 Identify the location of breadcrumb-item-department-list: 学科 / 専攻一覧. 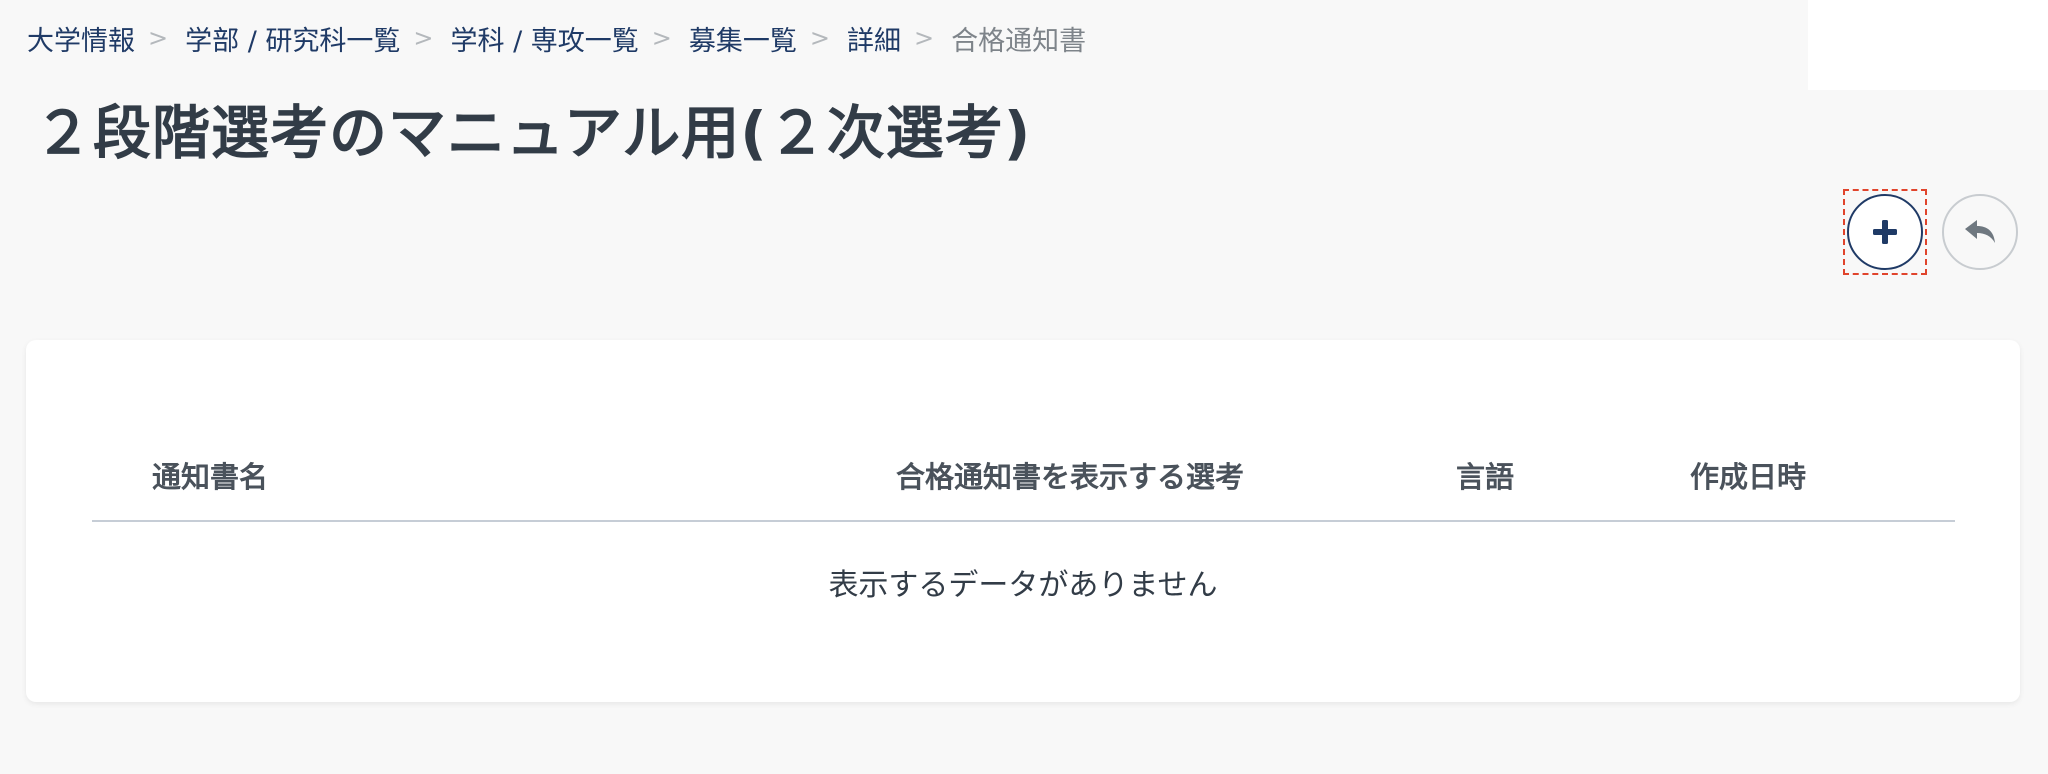
(544, 38).